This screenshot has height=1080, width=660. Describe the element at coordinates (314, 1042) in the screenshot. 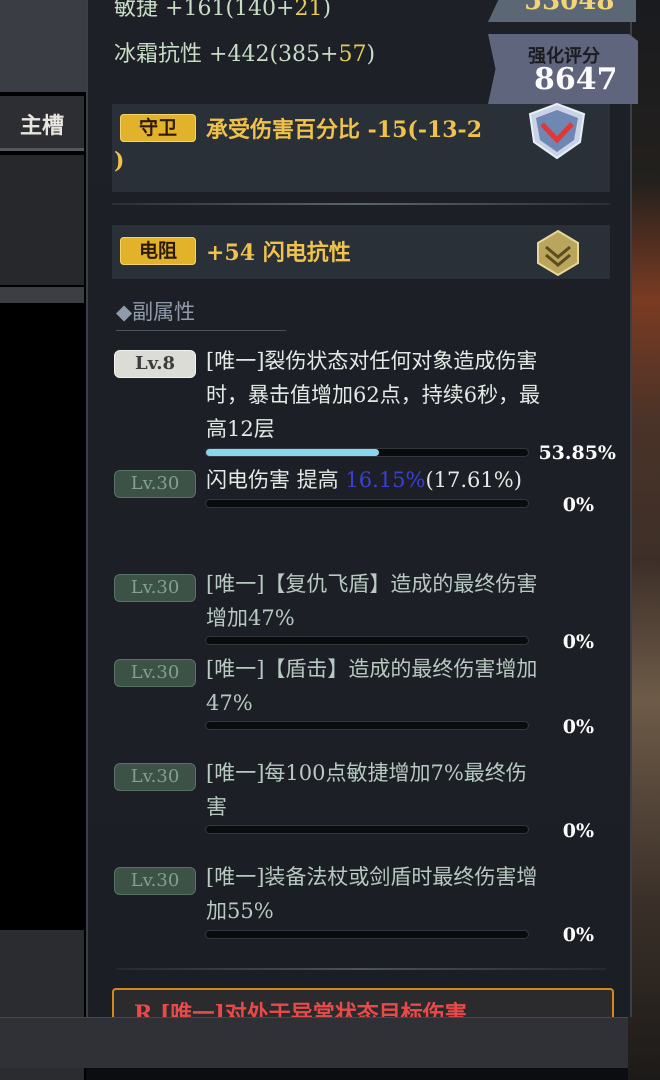

I see `bottom-toolbar` at that location.